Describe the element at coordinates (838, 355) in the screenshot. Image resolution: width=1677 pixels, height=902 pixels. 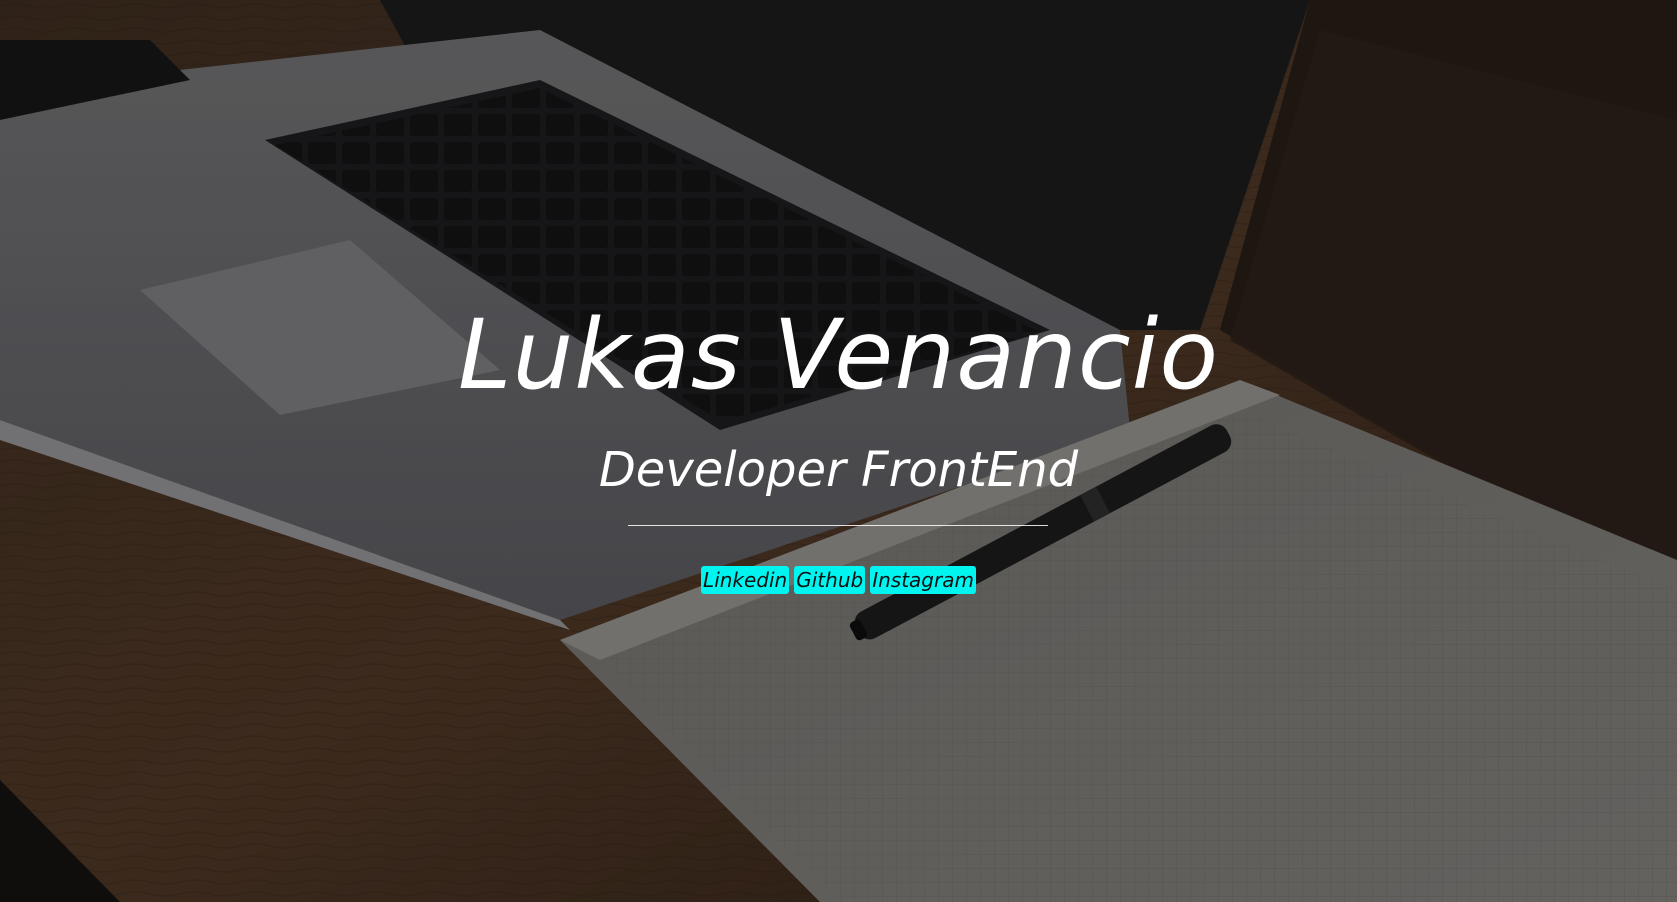
I see `hero-name: Lukas Venancio` at that location.